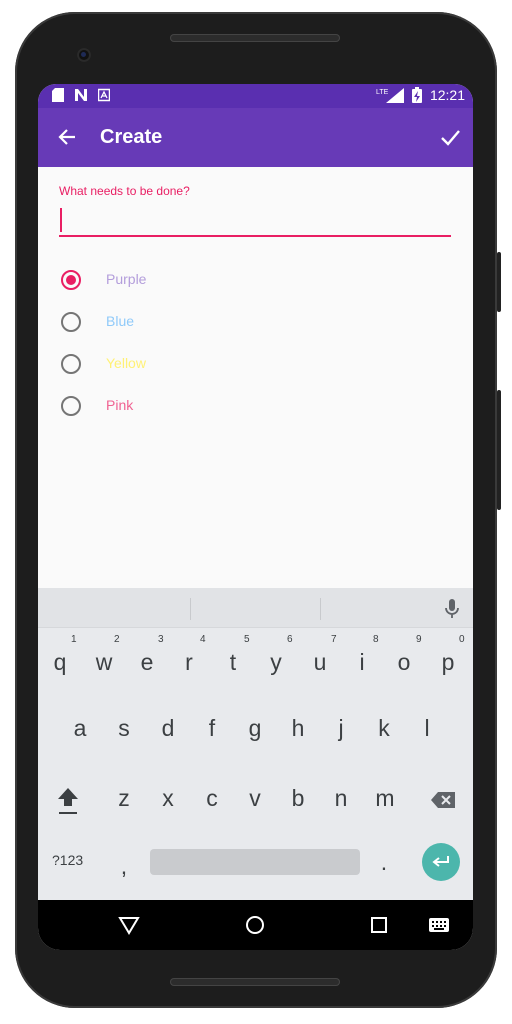 The height and width of the screenshot is (1024, 512). What do you see at coordinates (439, 925) in the screenshot?
I see `keyboard-switch-icon` at bounding box center [439, 925].